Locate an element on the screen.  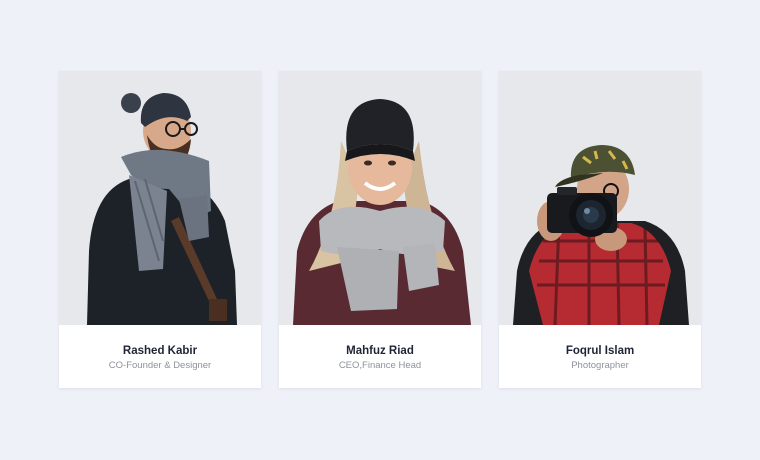
woman-with-beanie-and-scarf-portrait is located at coordinates (382, 212).